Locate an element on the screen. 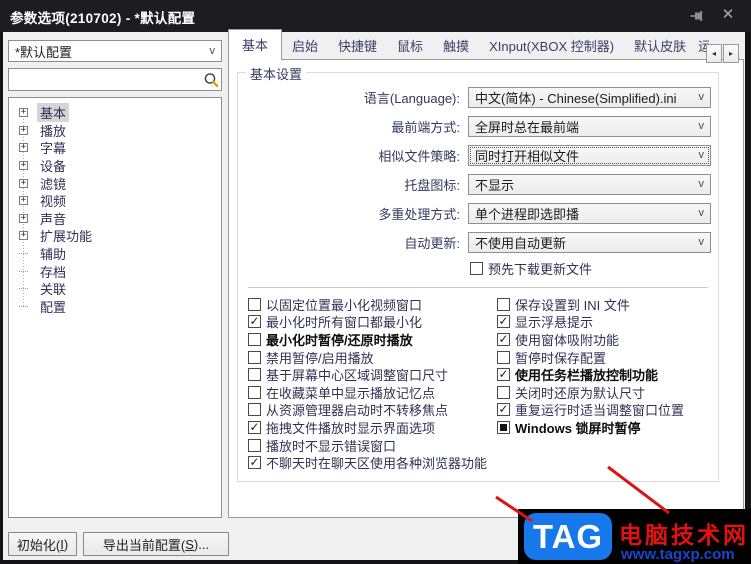 Image resolution: width=751 pixels, height=564 pixels. tree-item: + 声音 is located at coordinates (119, 219).